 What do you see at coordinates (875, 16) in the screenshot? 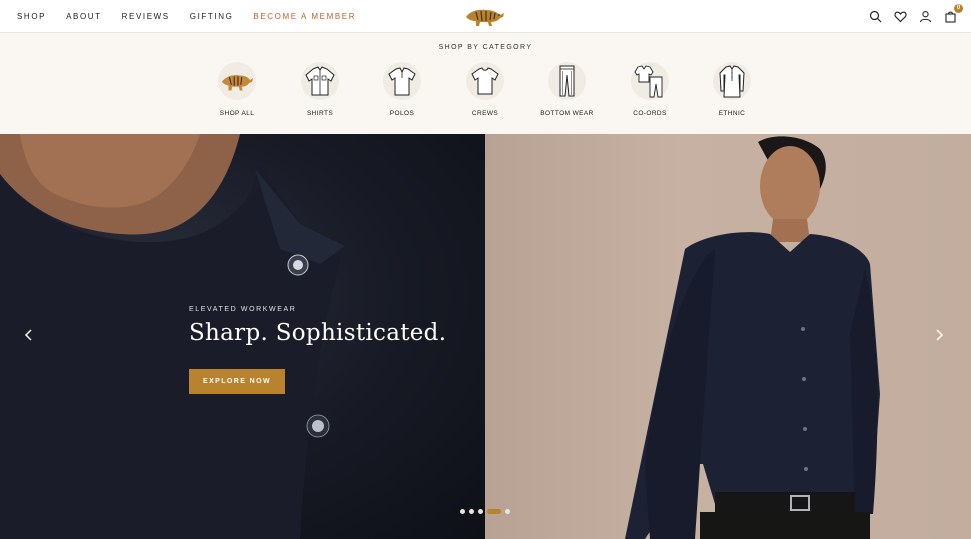
I see `search-icon` at bounding box center [875, 16].